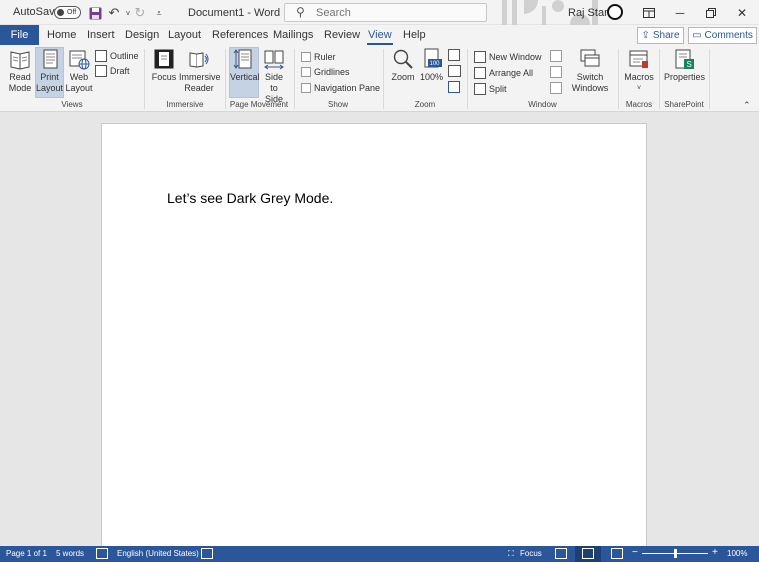 Image resolution: width=759 pixels, height=562 pixels. What do you see at coordinates (159, 13) in the screenshot?
I see `customize-qat-icon: ⩡` at bounding box center [159, 13].